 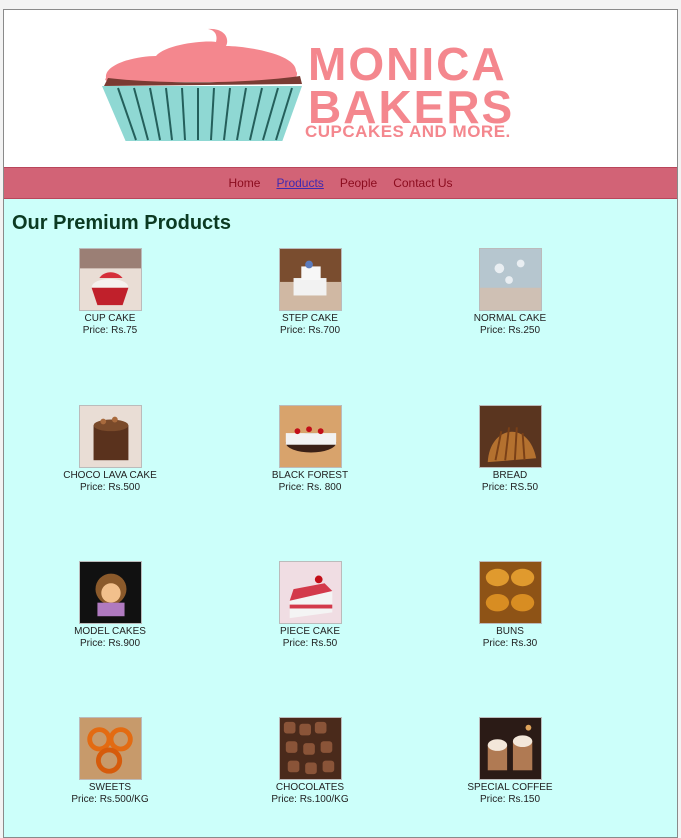 I want to click on product-name: PIECE CAKE, so click(x=310, y=631).